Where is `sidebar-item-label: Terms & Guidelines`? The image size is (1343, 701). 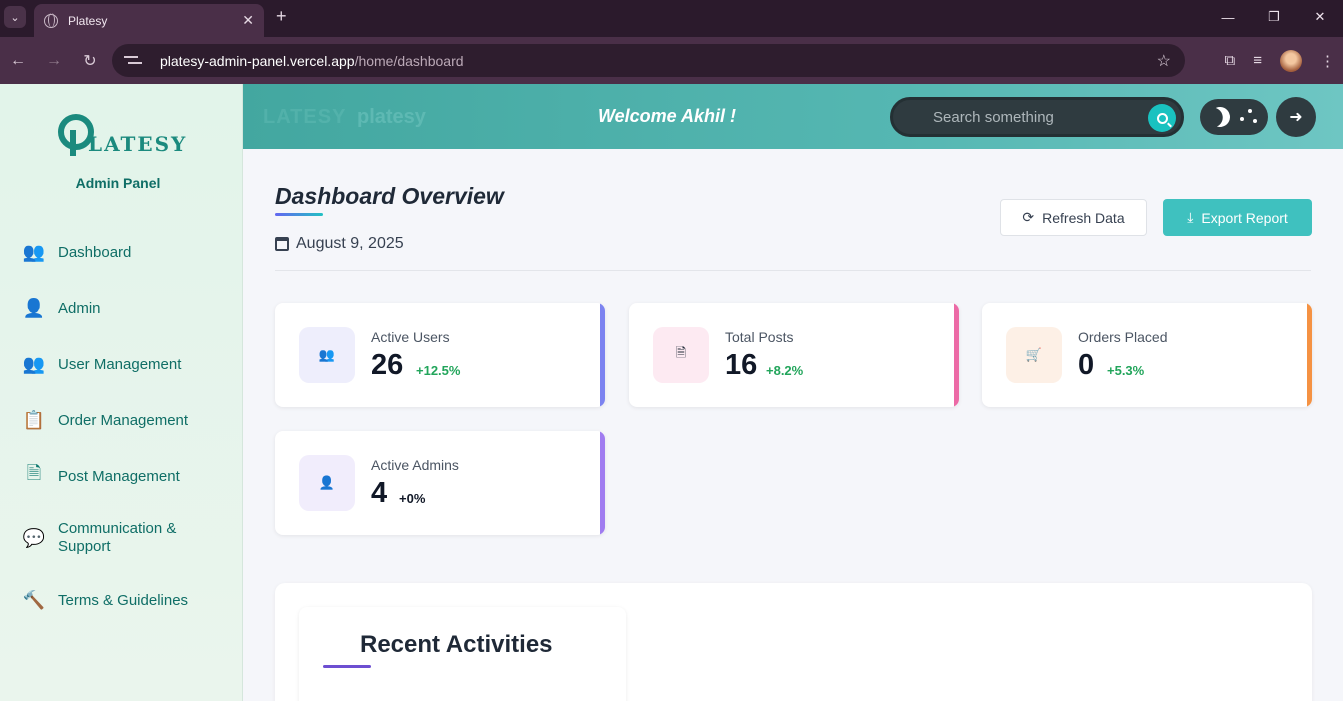
sidebar-item-label: Terms & Guidelines is located at coordinates (123, 600).